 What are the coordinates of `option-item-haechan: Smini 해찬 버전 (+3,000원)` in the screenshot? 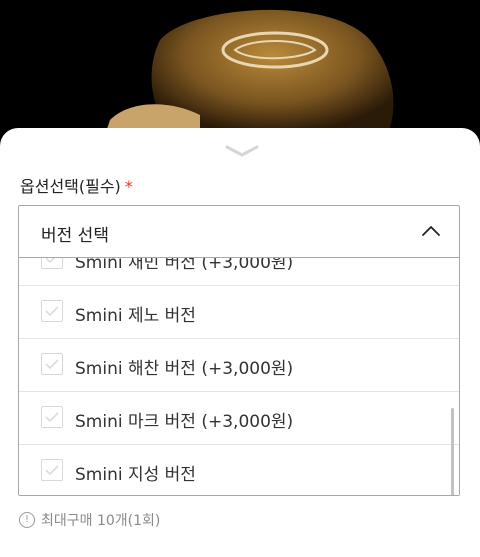 It's located at (239, 365).